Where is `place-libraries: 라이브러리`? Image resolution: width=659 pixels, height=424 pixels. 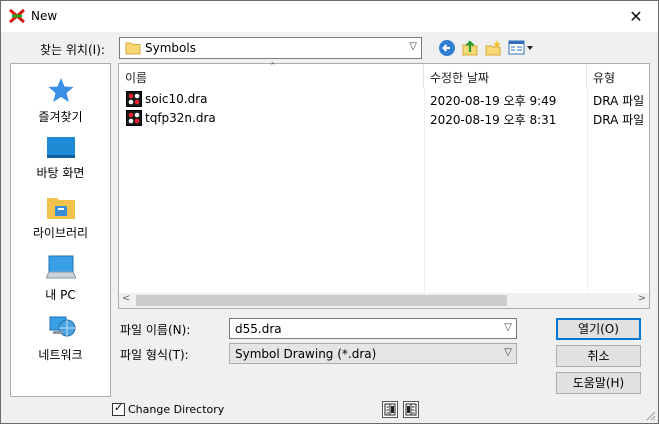
place-libraries: 라이브러리 is located at coordinates (60, 217).